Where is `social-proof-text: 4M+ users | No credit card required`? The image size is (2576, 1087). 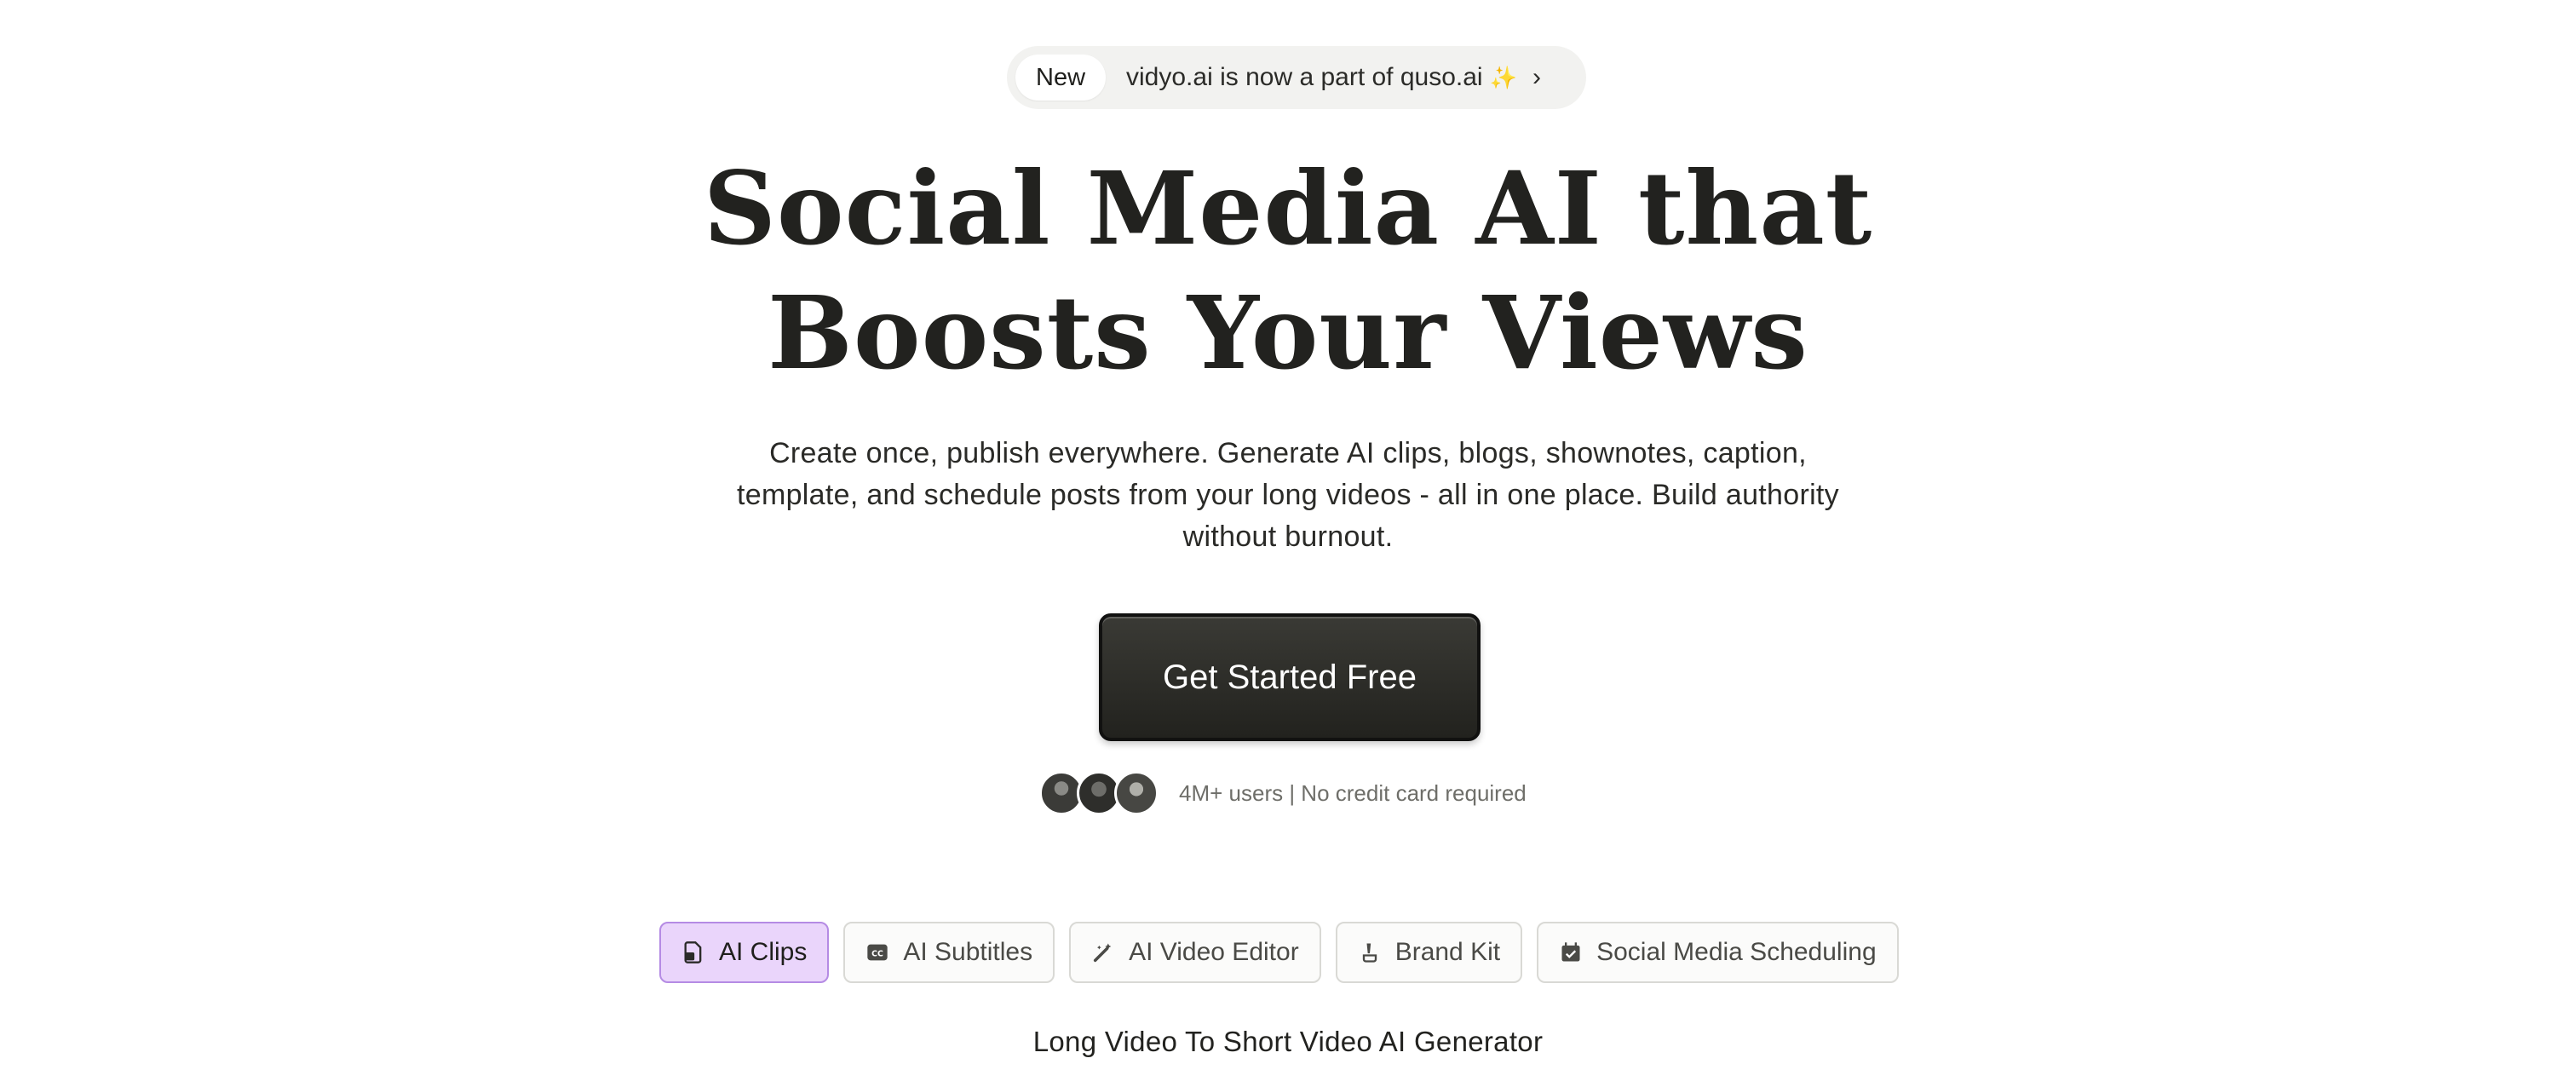 social-proof-text: 4M+ users | No credit card required is located at coordinates (1353, 792).